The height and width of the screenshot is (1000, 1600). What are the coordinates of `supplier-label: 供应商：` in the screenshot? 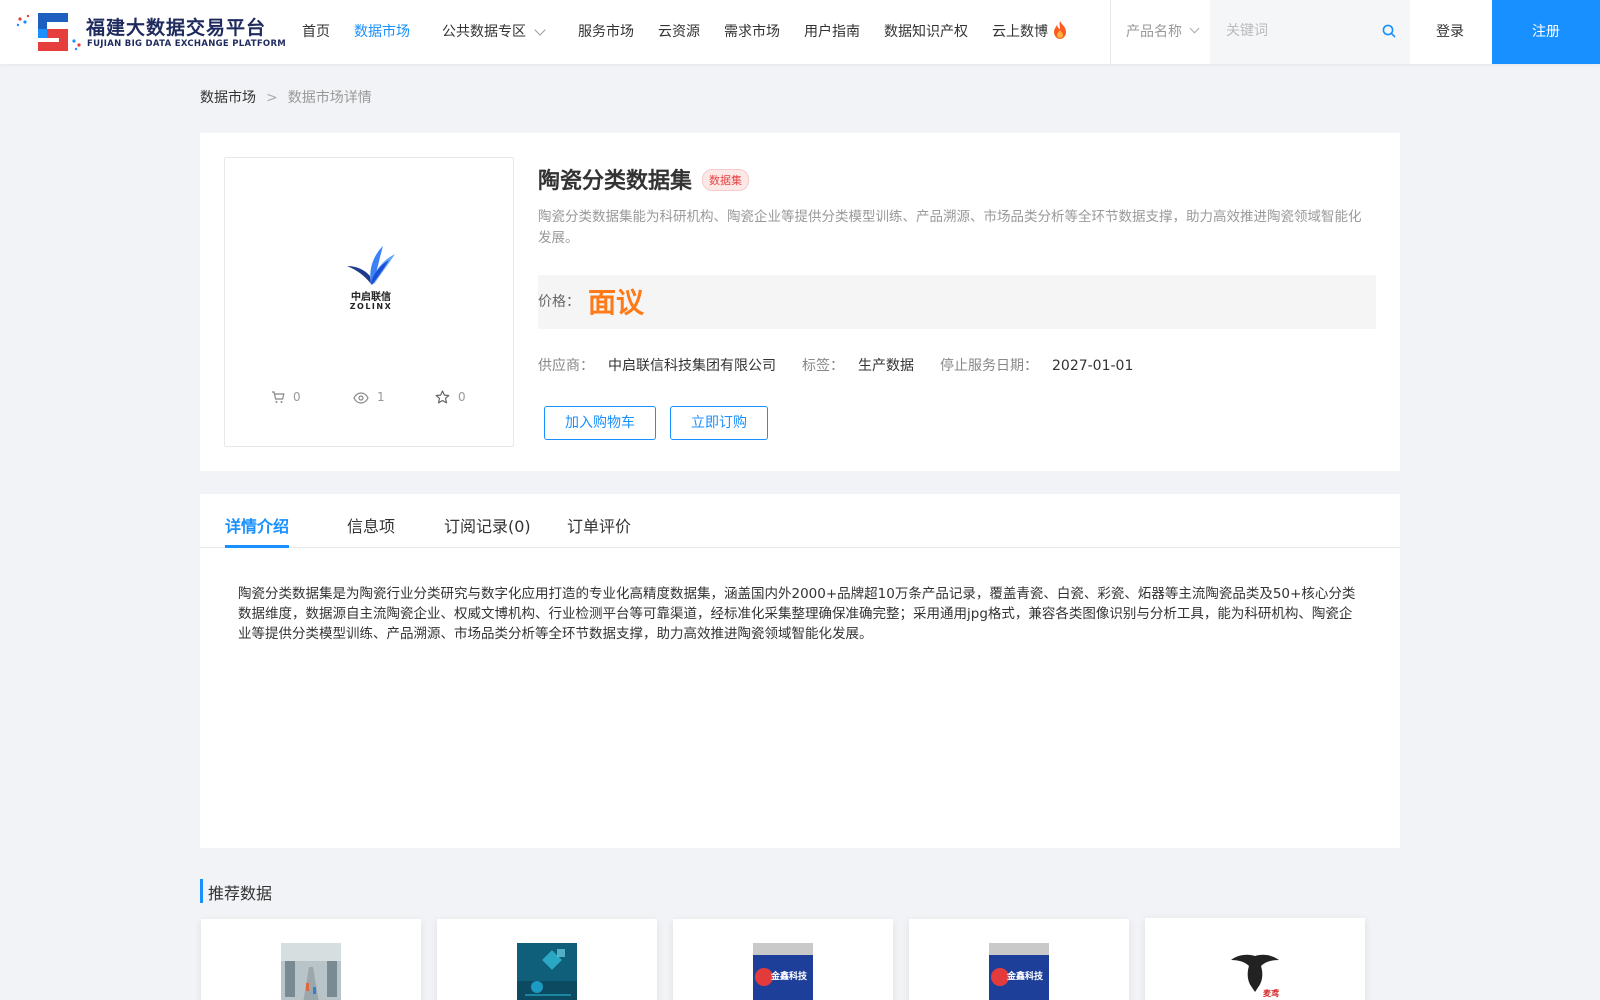 It's located at (566, 366).